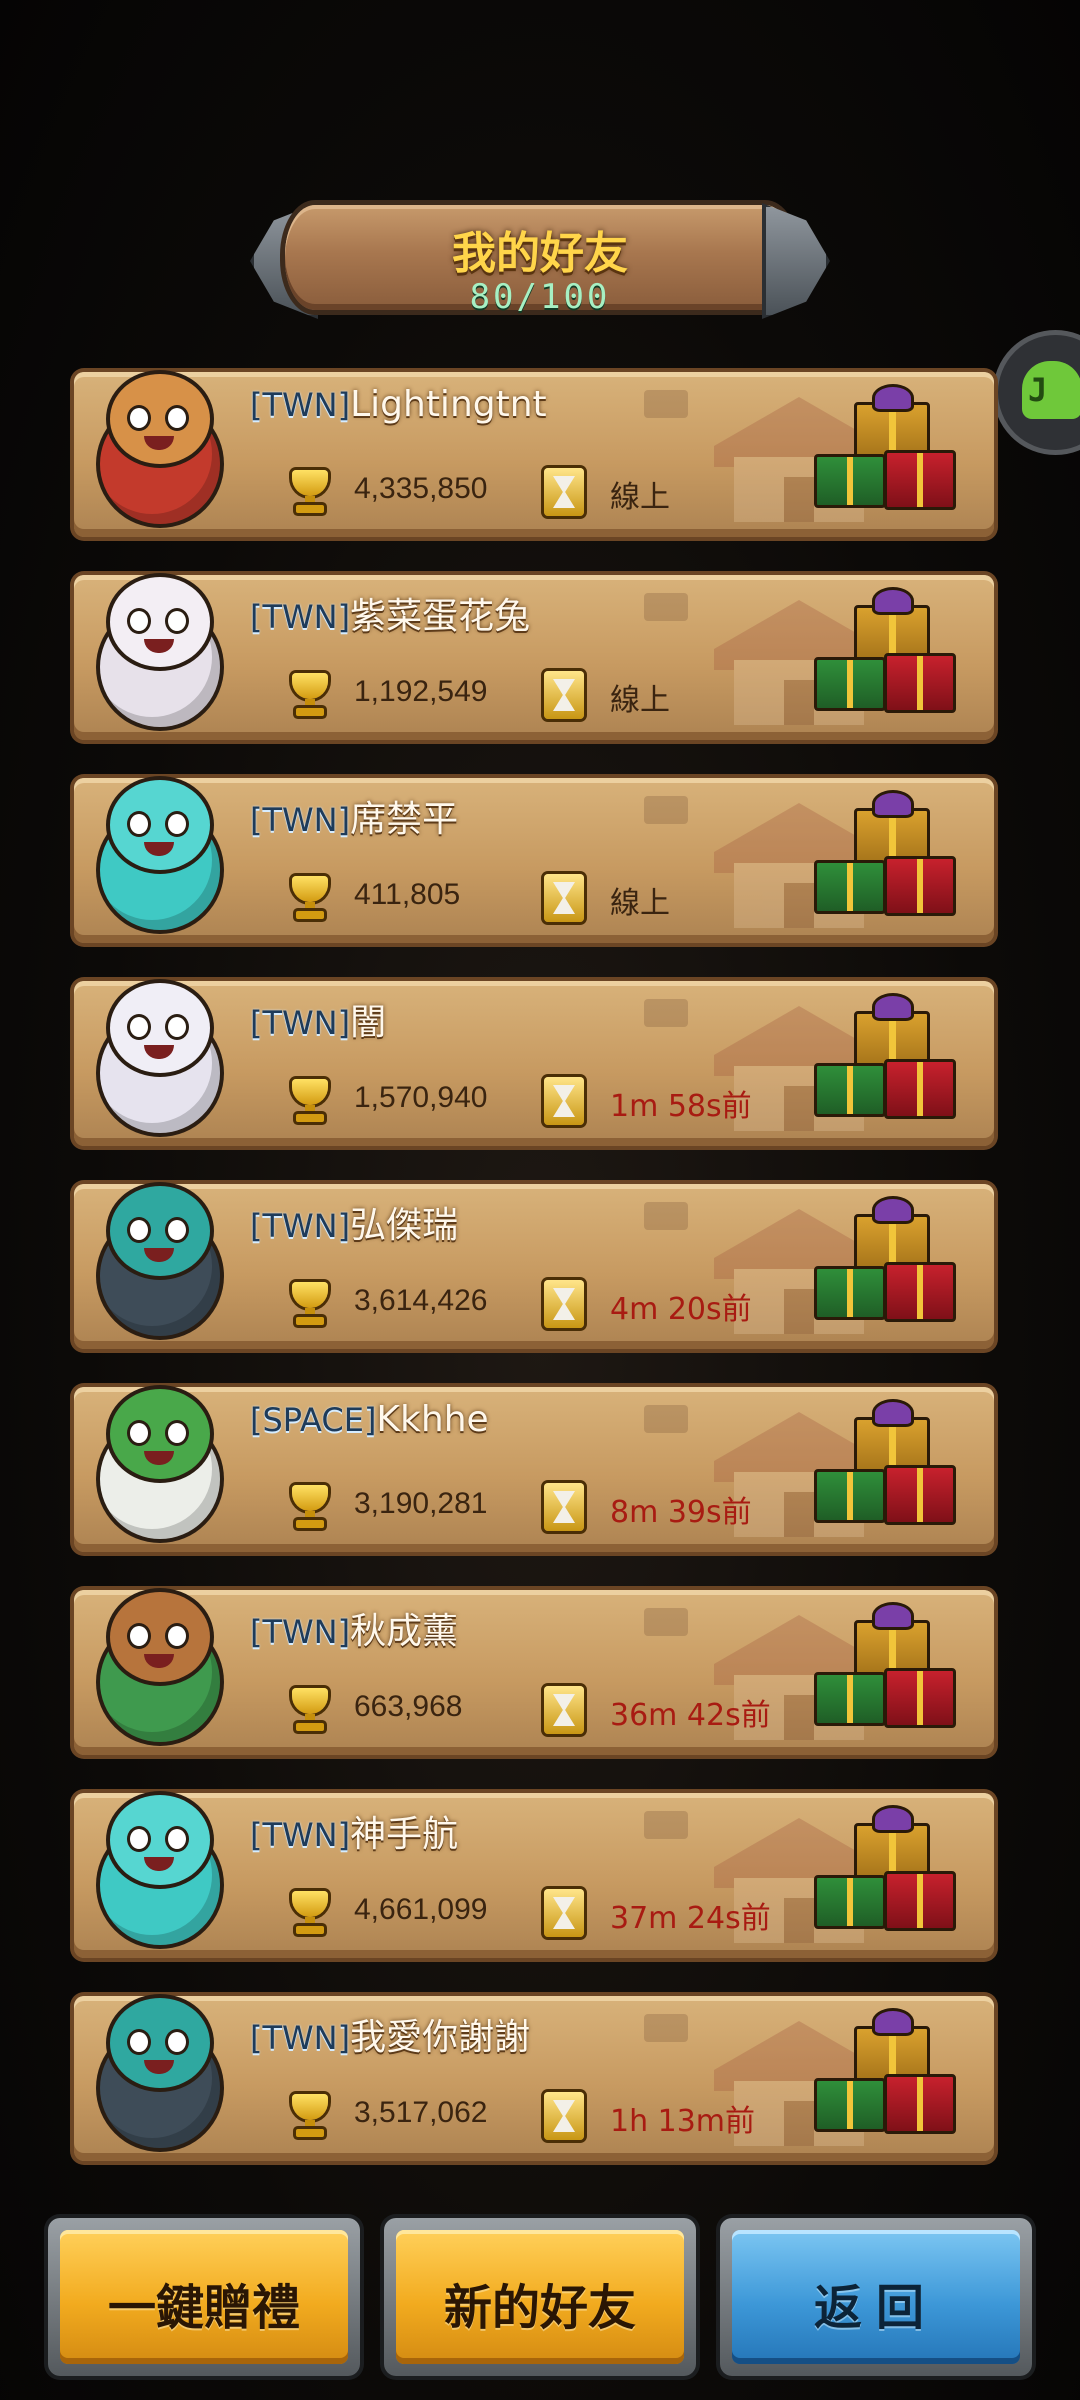 This screenshot has height=2400, width=1080. I want to click on send-all-gifts-button: 一鍵贈禮, so click(204, 2297).